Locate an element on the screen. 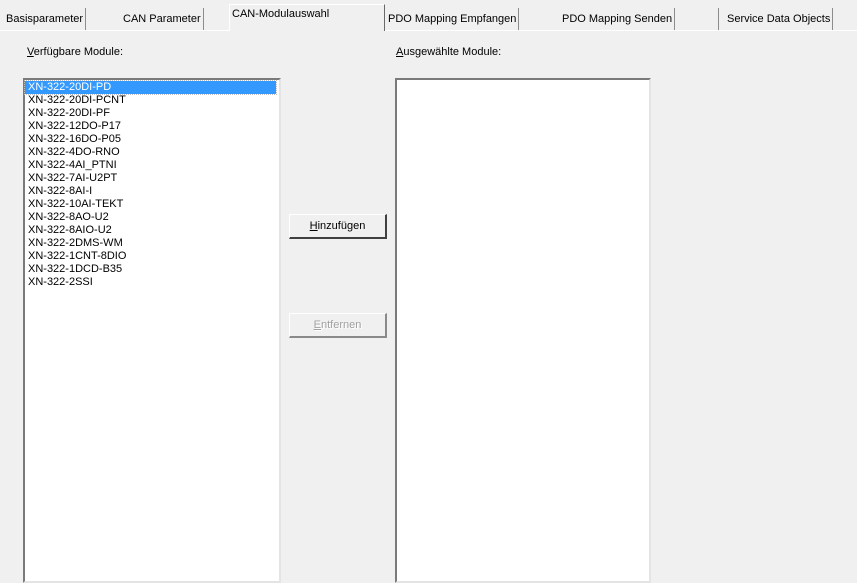  tab-can-parameter: CAN Parameter is located at coordinates (162, 19).